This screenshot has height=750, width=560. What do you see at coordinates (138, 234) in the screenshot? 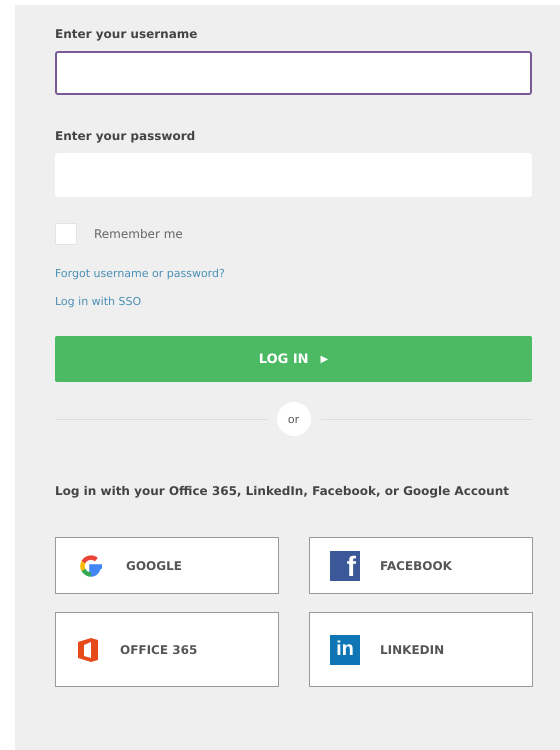
I see `checkbox-label: Remember me` at bounding box center [138, 234].